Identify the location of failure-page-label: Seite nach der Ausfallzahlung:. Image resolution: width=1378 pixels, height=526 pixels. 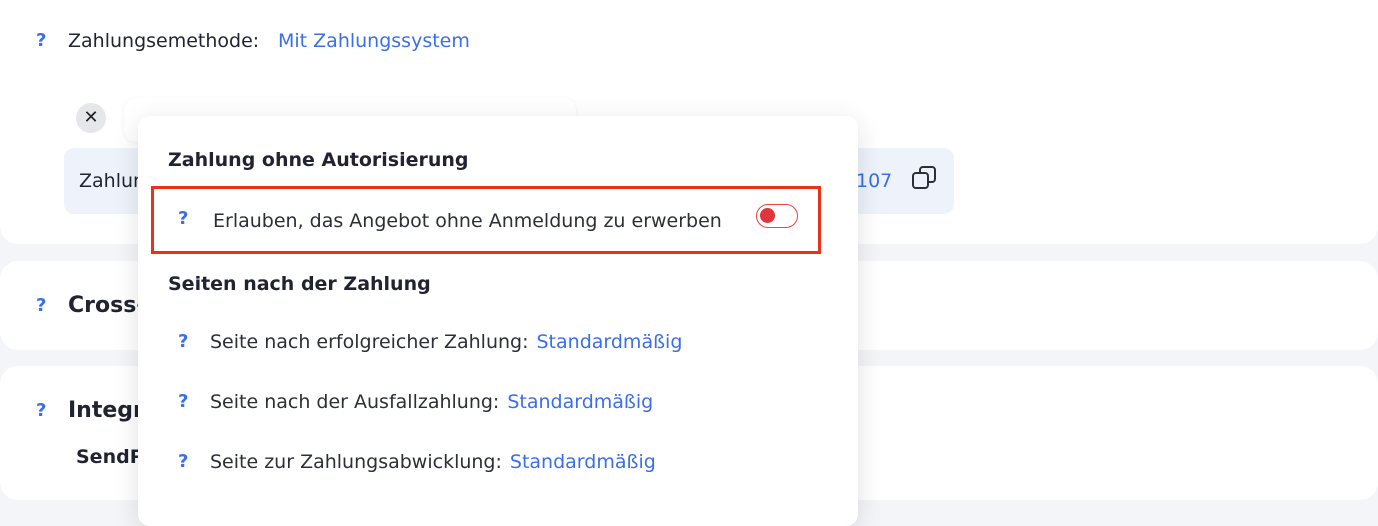
(355, 402).